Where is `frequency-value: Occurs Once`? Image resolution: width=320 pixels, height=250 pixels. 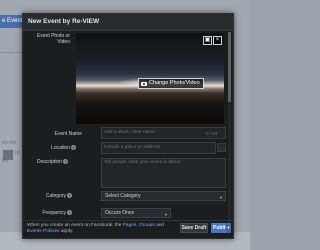 frequency-value: Occurs Once is located at coordinates (120, 213).